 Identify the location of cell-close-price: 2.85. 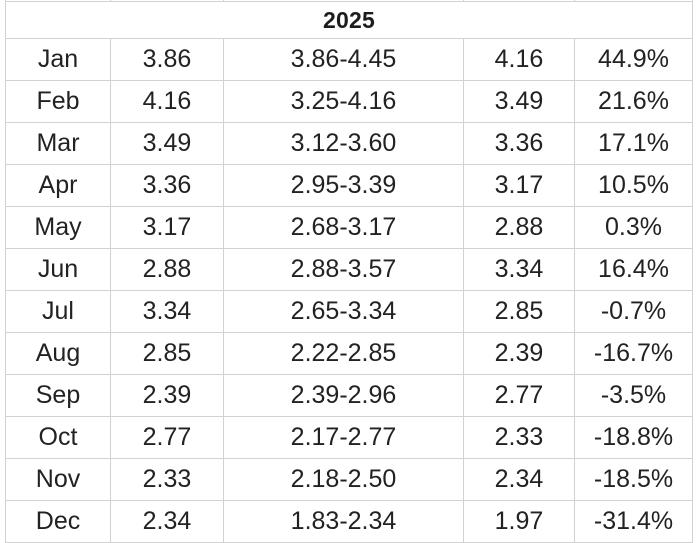
(519, 311).